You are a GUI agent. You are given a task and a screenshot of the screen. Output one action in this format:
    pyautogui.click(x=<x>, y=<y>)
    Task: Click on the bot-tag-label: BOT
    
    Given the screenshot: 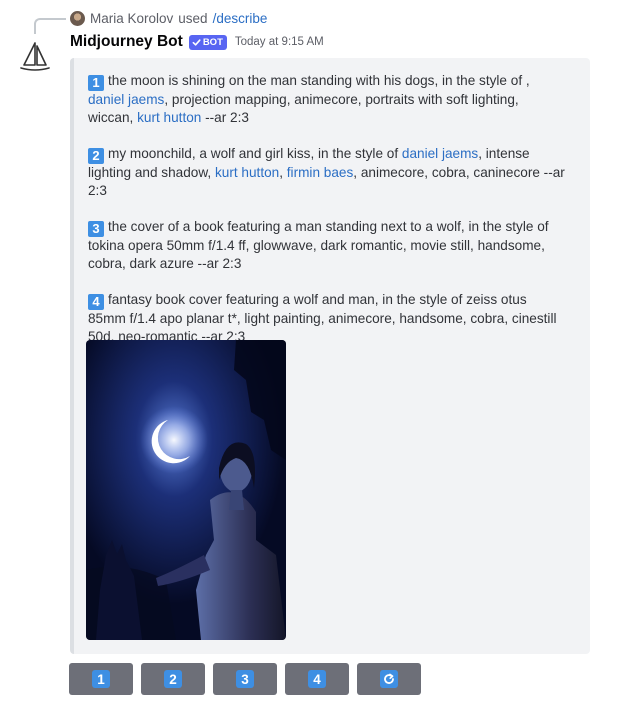 What is the action you would take?
    pyautogui.click(x=212, y=42)
    